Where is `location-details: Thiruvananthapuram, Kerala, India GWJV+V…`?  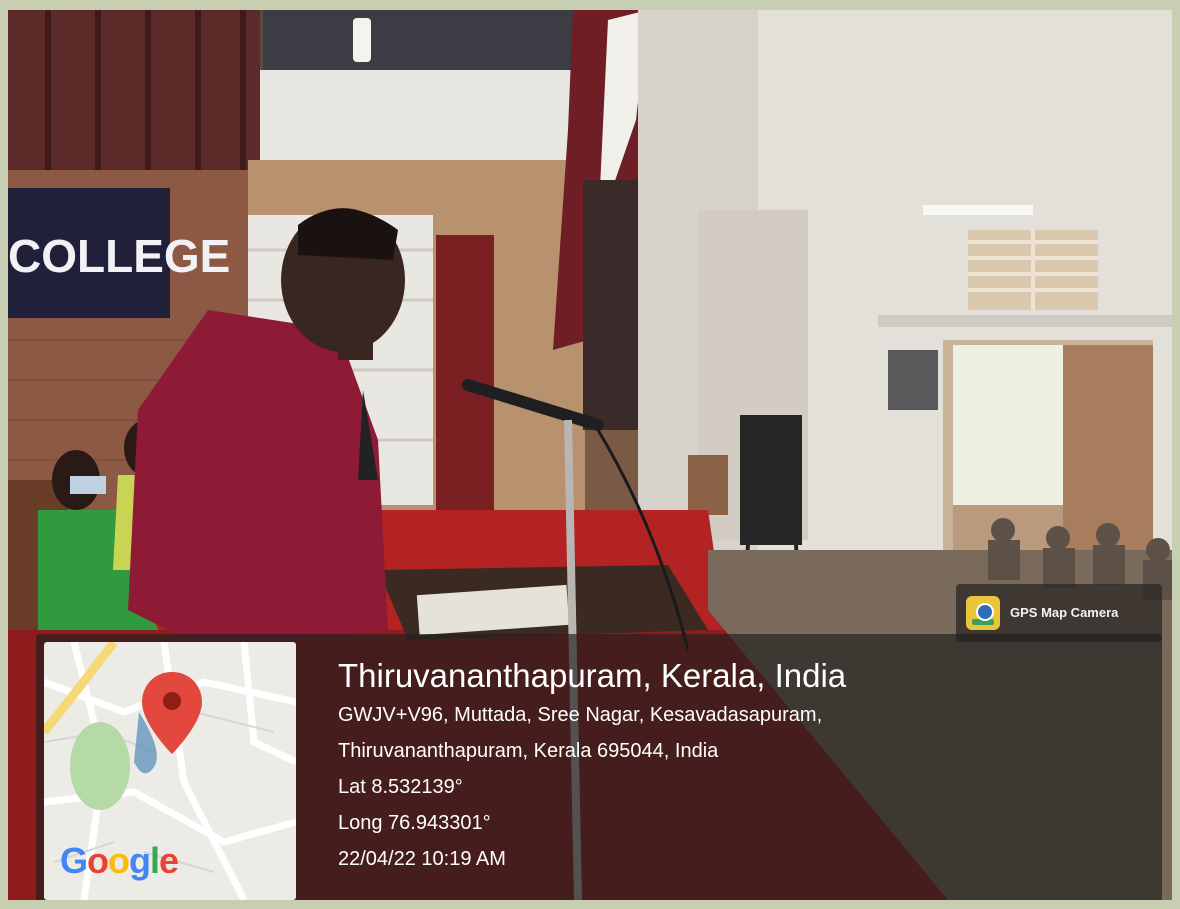
location-details: Thiruvananthapuram, Kerala, India GWJV+V… is located at coordinates (592, 764).